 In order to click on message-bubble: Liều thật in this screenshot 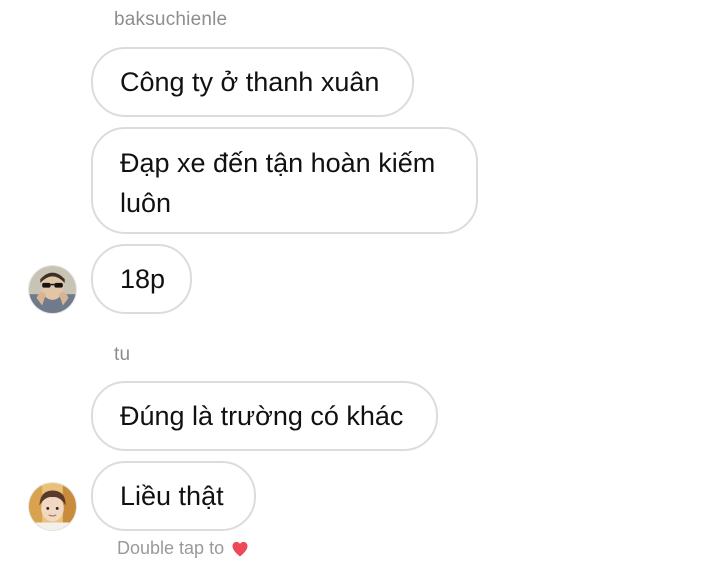, I will do `click(173, 496)`.